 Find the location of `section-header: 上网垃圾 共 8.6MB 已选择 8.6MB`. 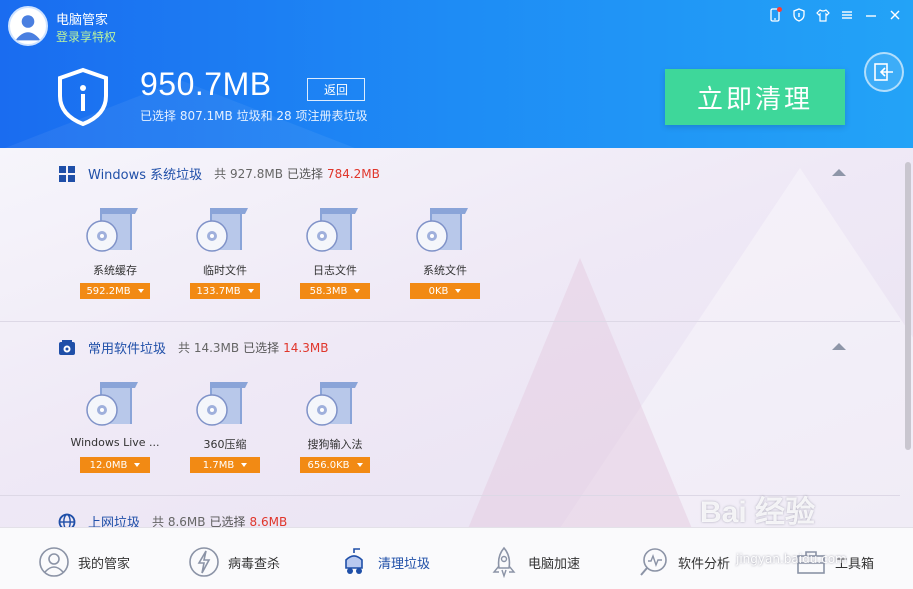

section-header: 上网垃圾 共 8.6MB 已选择 8.6MB is located at coordinates (172, 519).